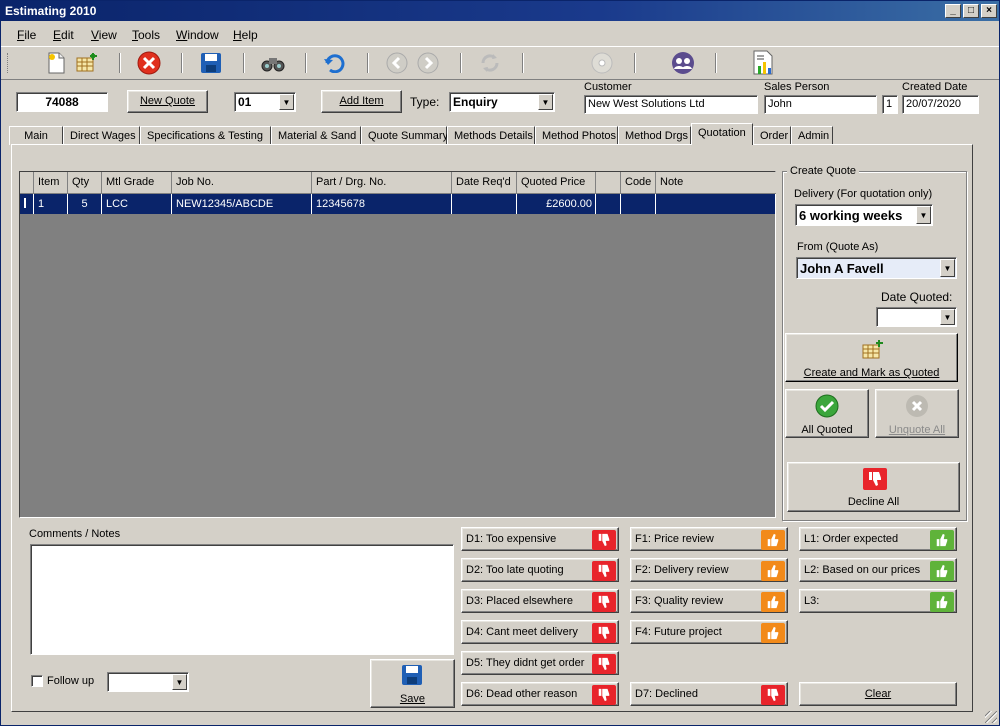 The height and width of the screenshot is (726, 1000). Describe the element at coordinates (989, 11) in the screenshot. I see `close-window-button: ×` at that location.